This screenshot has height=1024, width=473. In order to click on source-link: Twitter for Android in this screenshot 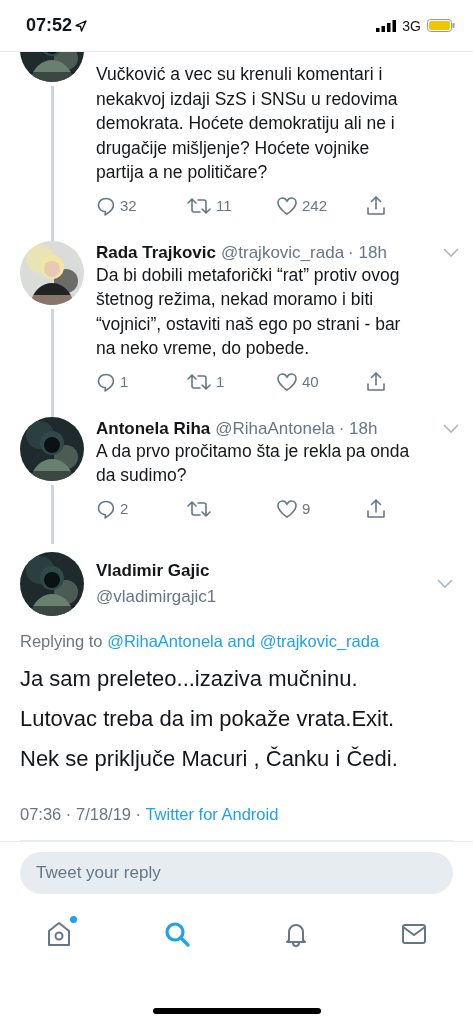, I will do `click(212, 813)`.